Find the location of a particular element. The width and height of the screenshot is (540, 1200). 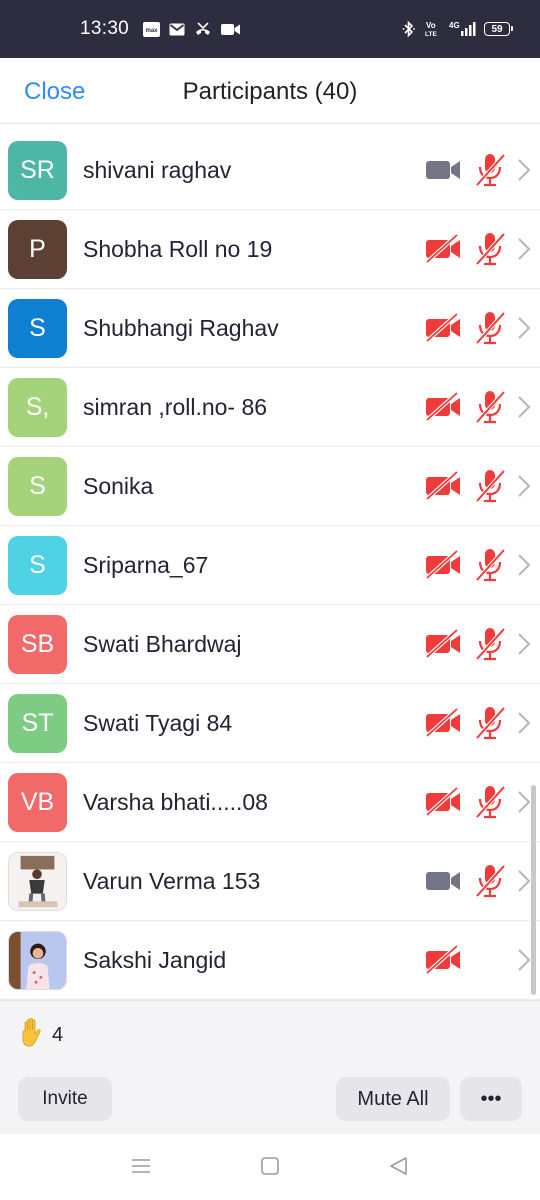

back-icon is located at coordinates (398, 1168).